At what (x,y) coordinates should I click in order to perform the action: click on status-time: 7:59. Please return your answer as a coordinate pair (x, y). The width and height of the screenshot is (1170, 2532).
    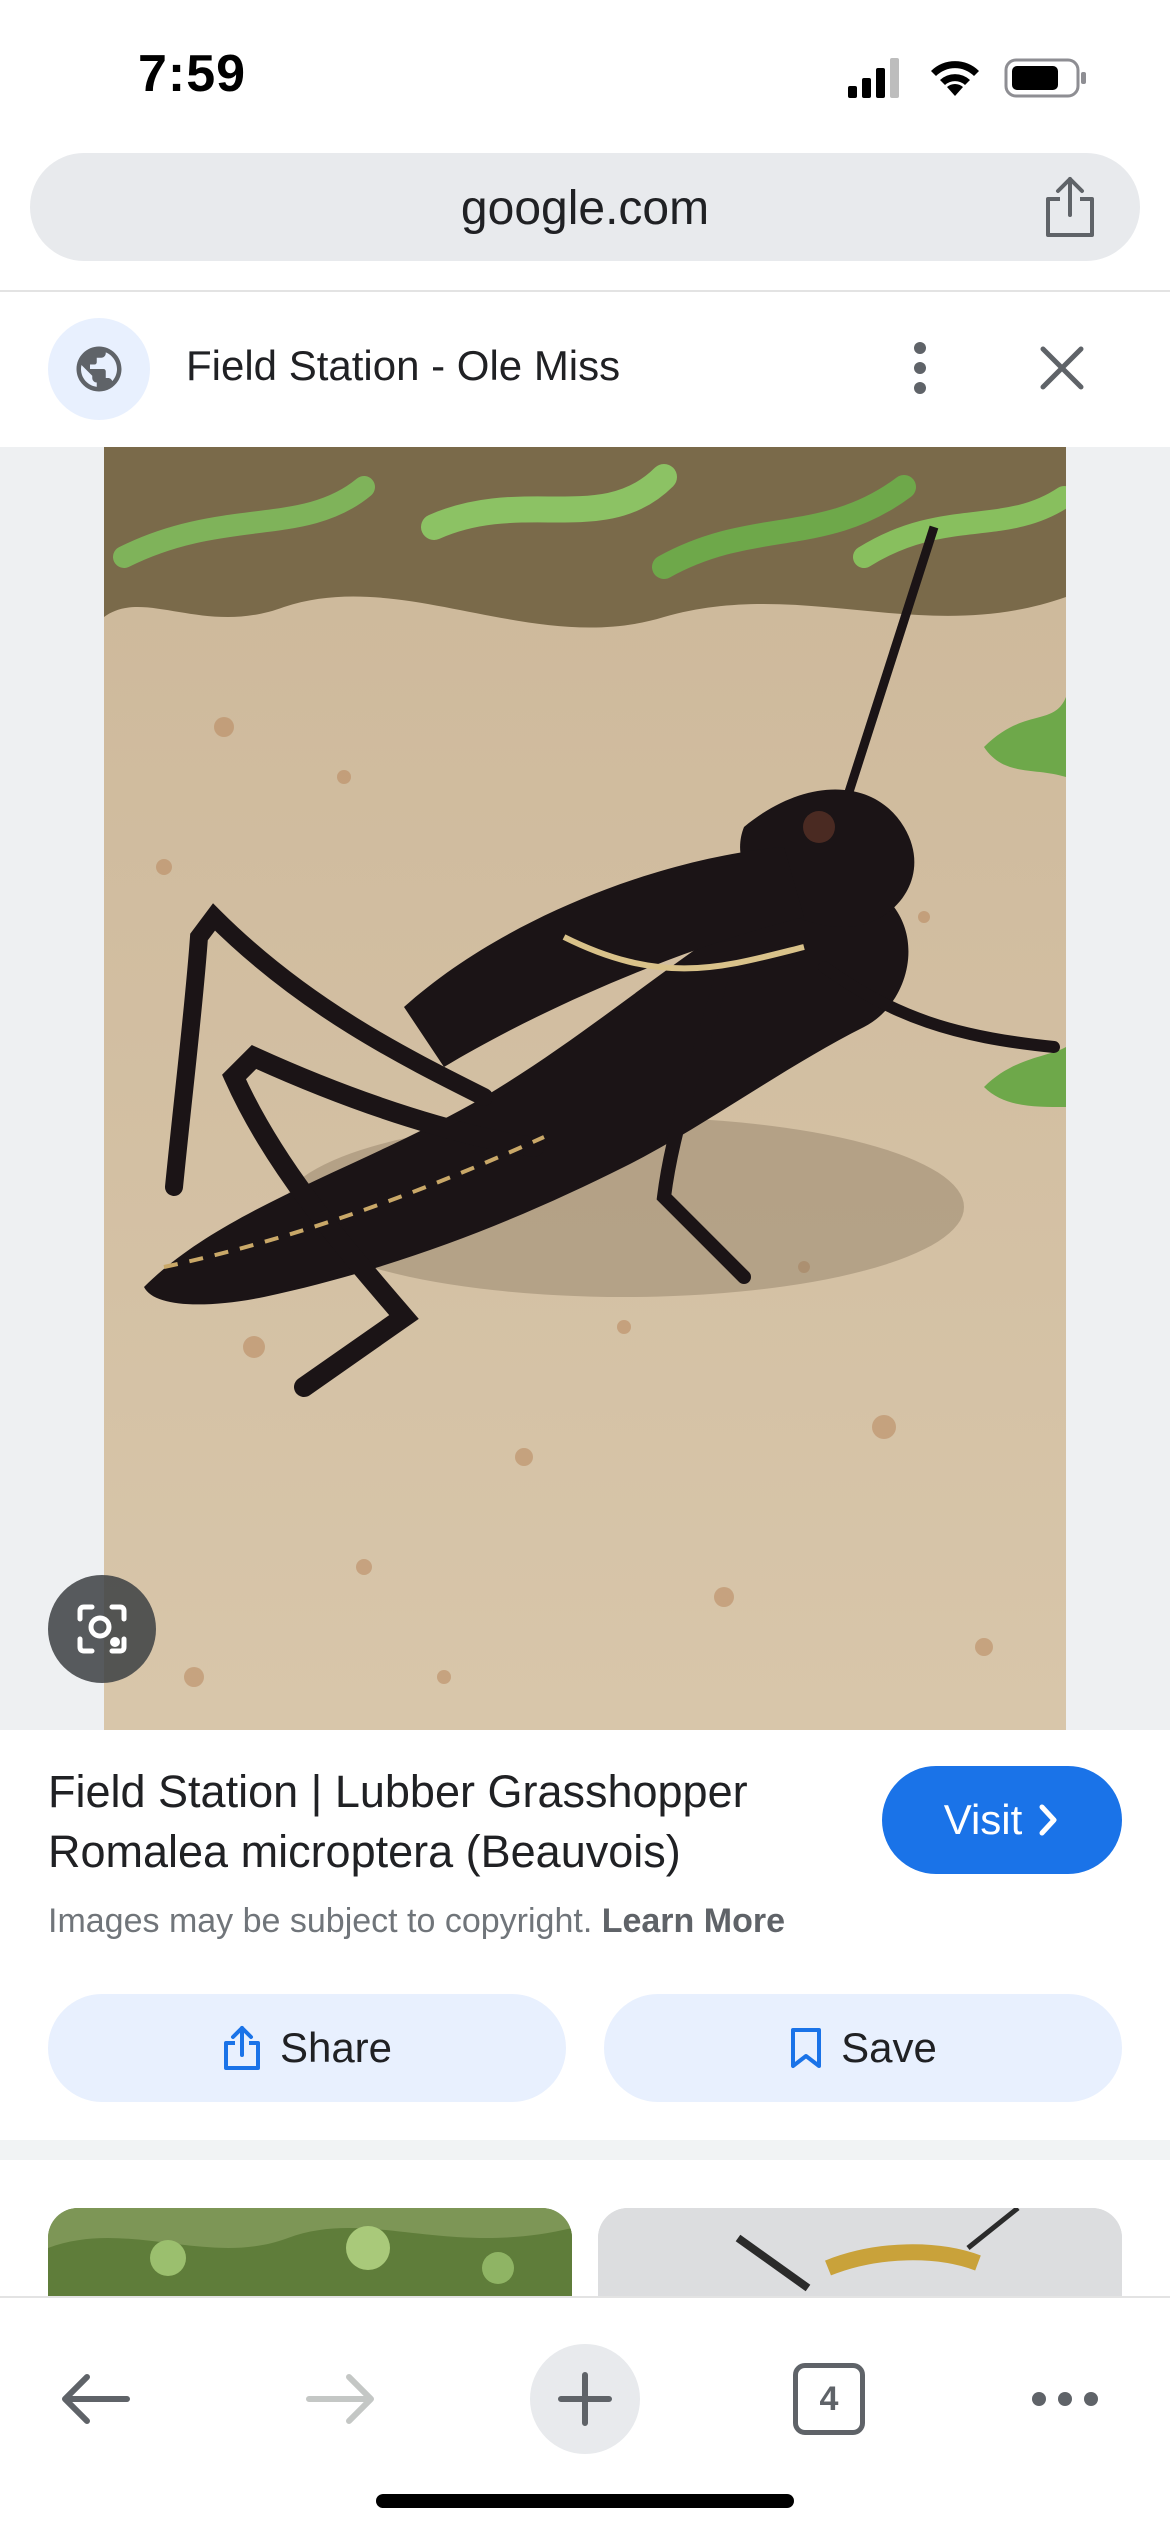
    Looking at the image, I should click on (192, 74).